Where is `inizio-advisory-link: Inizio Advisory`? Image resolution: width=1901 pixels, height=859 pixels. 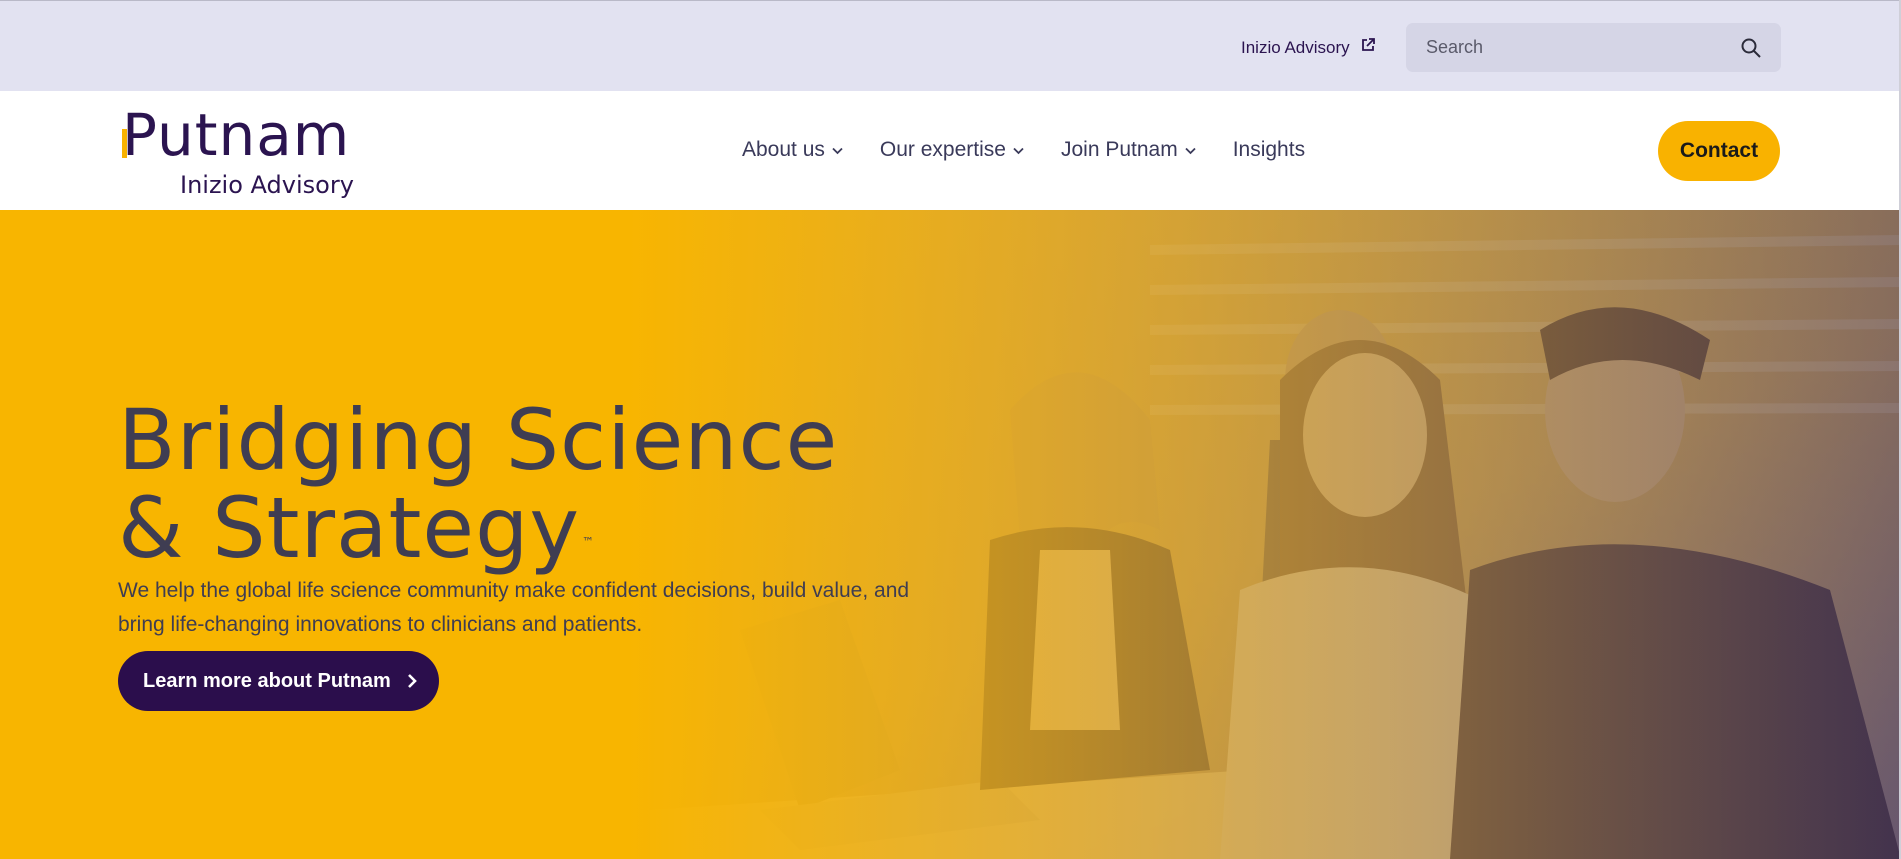
inizio-advisory-link: Inizio Advisory is located at coordinates (1308, 47).